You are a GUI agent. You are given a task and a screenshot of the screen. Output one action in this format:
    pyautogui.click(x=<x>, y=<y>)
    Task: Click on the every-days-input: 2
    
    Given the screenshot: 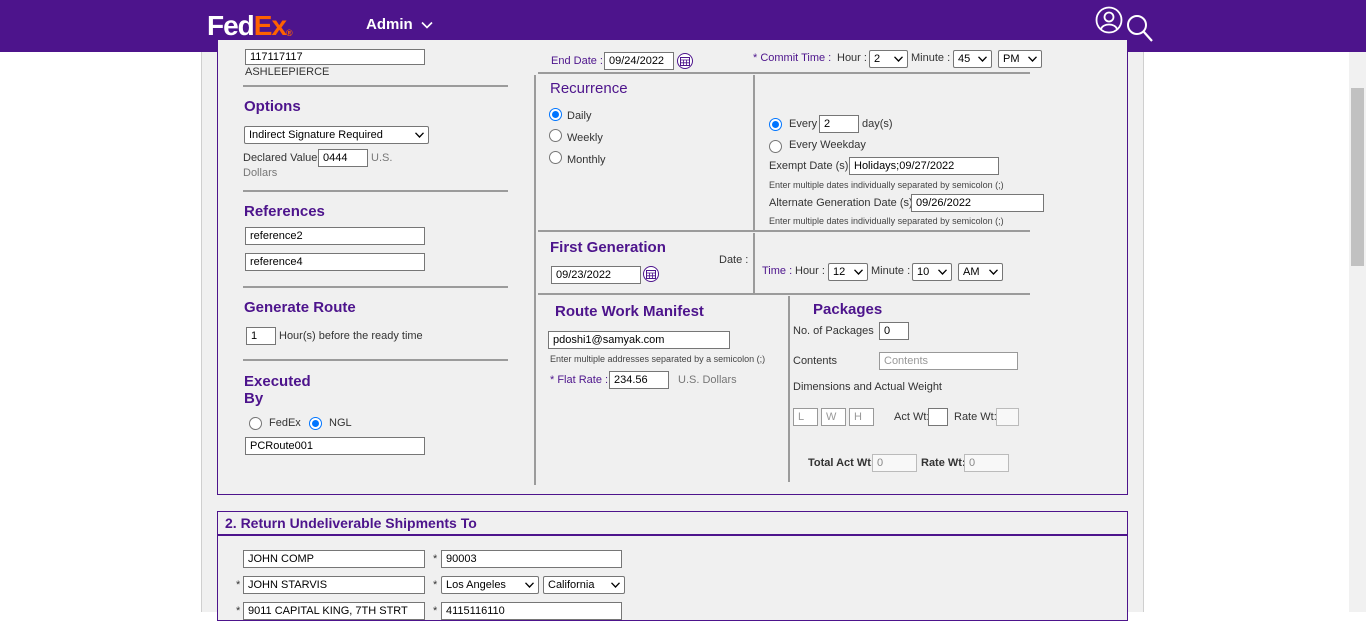 What is the action you would take?
    pyautogui.click(x=839, y=124)
    